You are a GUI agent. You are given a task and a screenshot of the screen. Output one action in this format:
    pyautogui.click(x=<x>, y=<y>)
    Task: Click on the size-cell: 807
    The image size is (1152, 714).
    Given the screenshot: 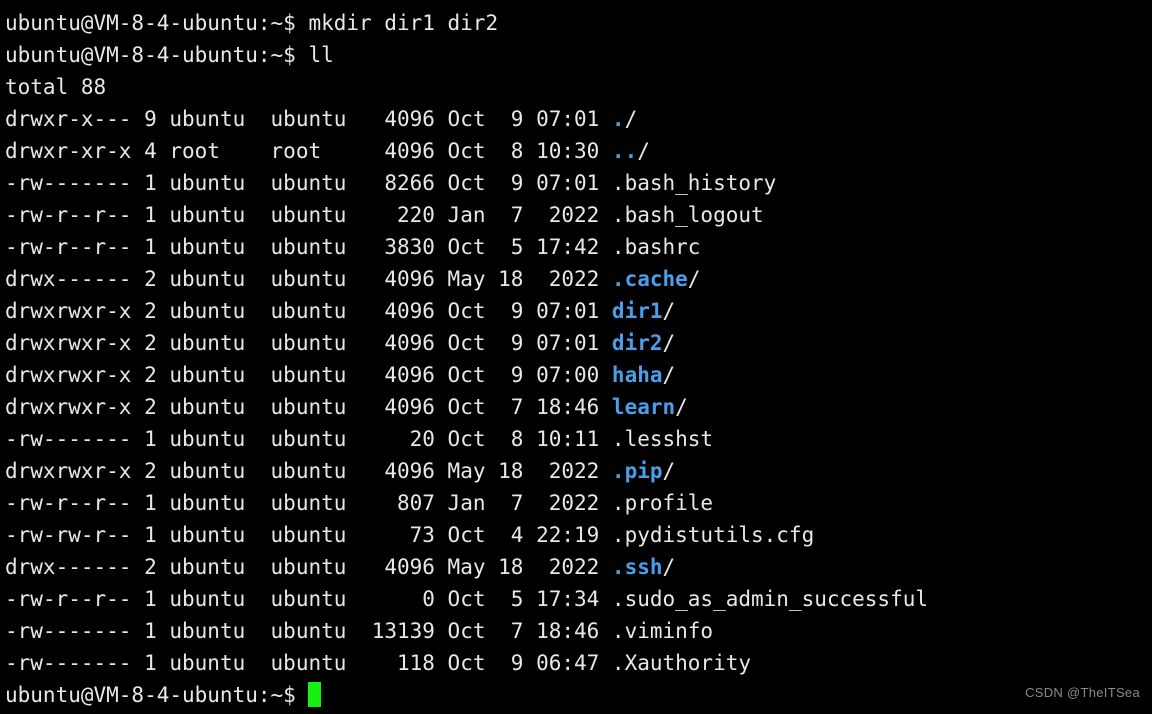 What is the action you would take?
    pyautogui.click(x=409, y=503)
    